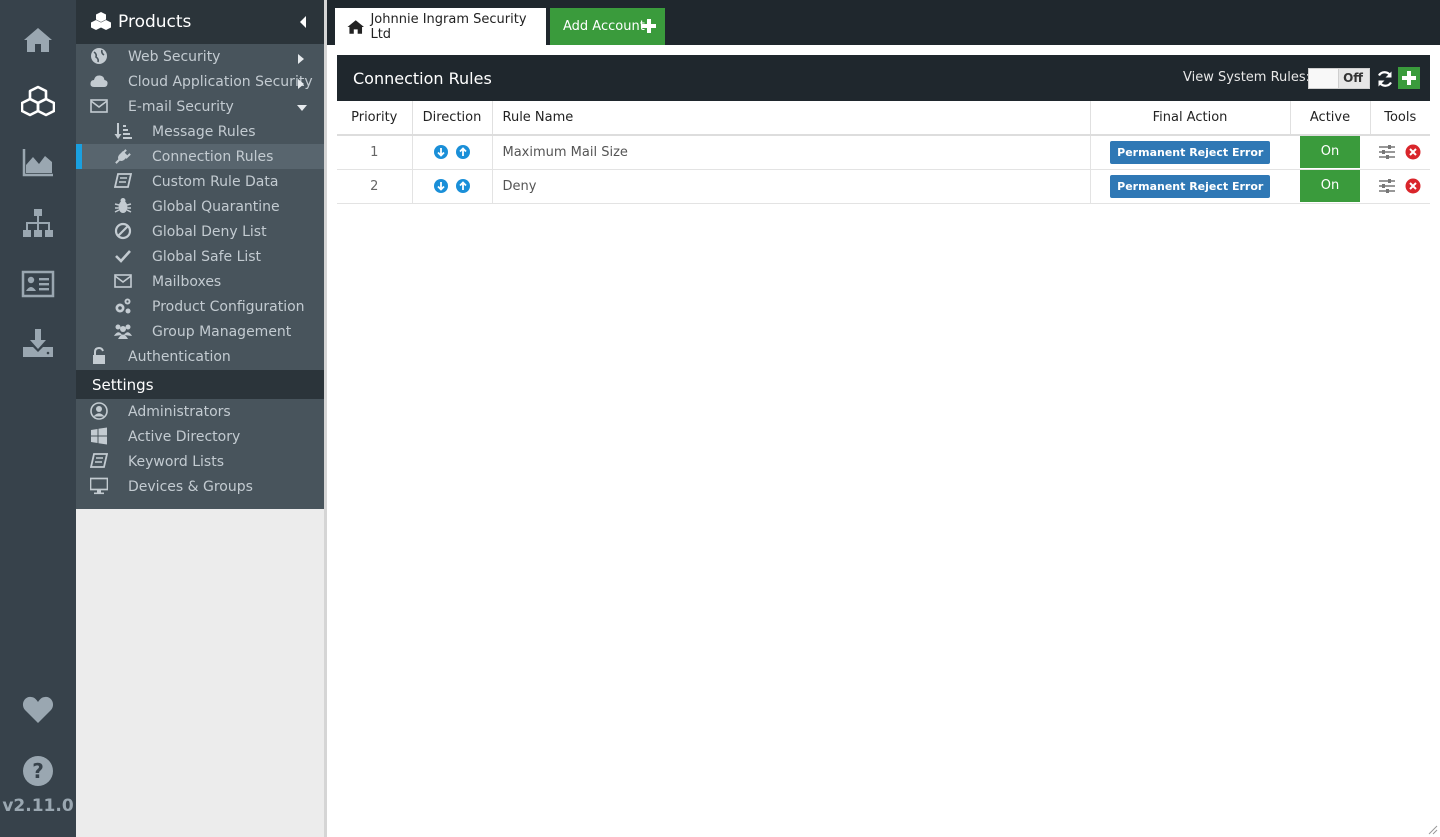 The width and height of the screenshot is (1440, 837). I want to click on rule-active: On, so click(1330, 186).